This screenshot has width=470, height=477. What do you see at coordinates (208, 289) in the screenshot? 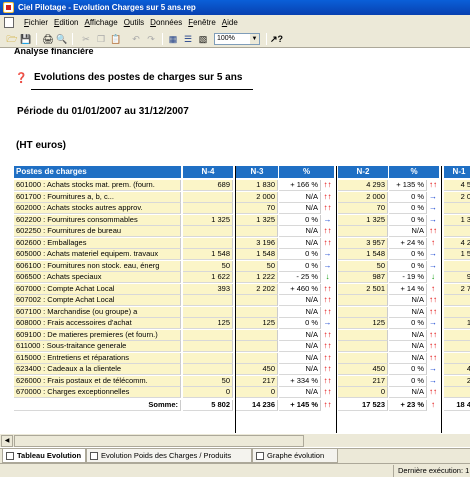
I see `cell-n4: 393` at bounding box center [208, 289].